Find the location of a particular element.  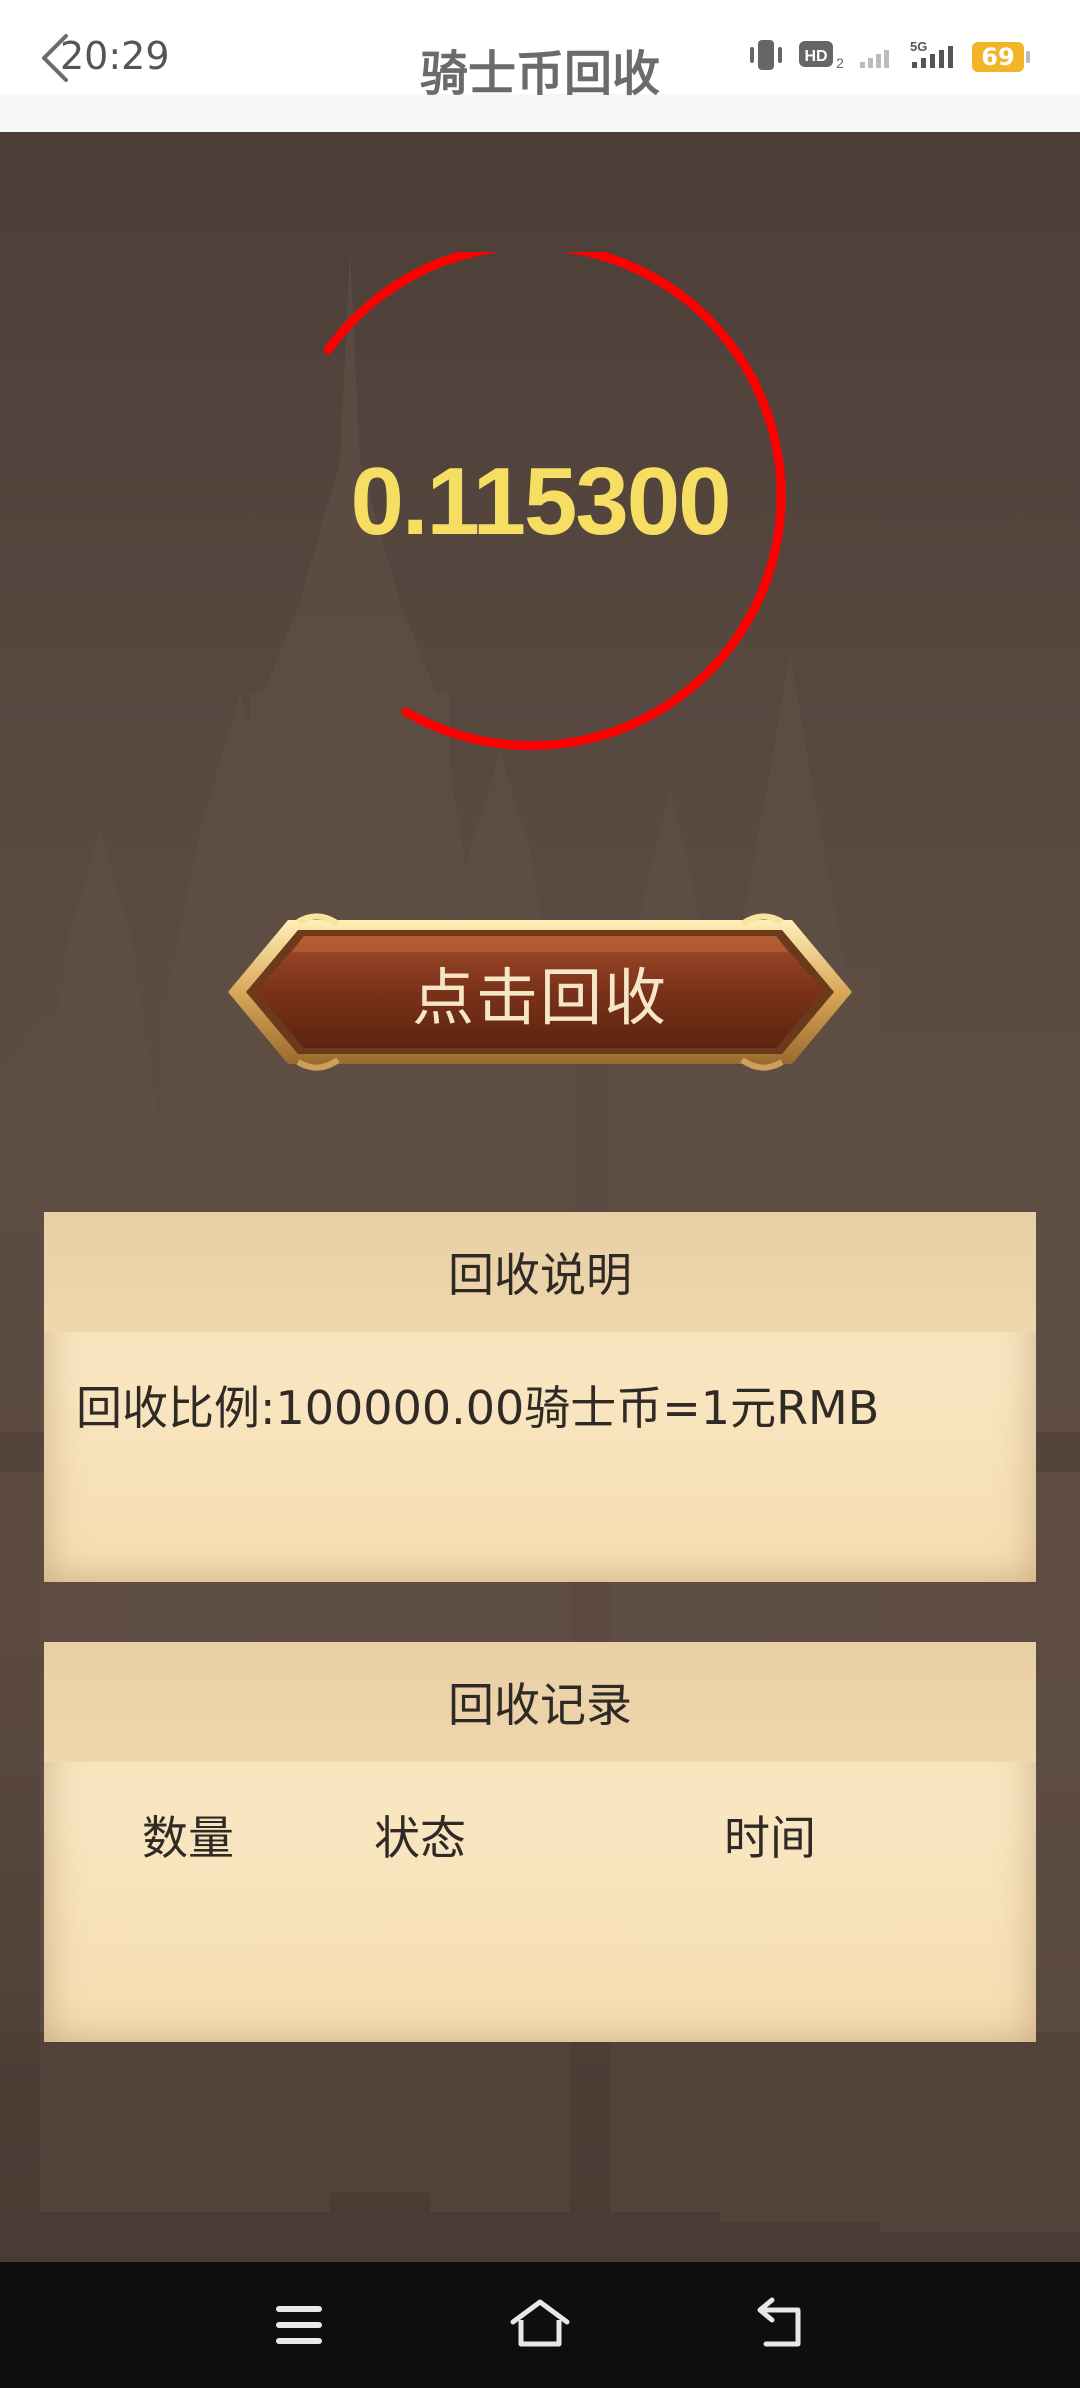

recycle-button: 点击回收 is located at coordinates (540, 992).